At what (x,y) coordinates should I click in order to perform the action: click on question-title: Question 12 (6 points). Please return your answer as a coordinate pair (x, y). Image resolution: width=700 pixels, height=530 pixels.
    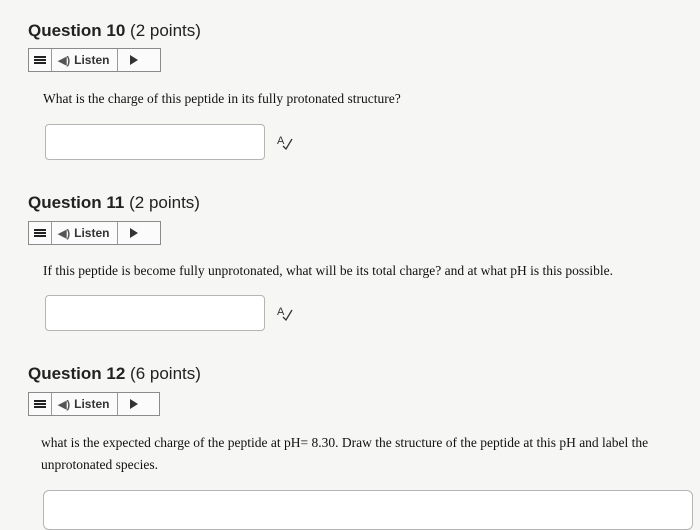
    Looking at the image, I should click on (114, 374).